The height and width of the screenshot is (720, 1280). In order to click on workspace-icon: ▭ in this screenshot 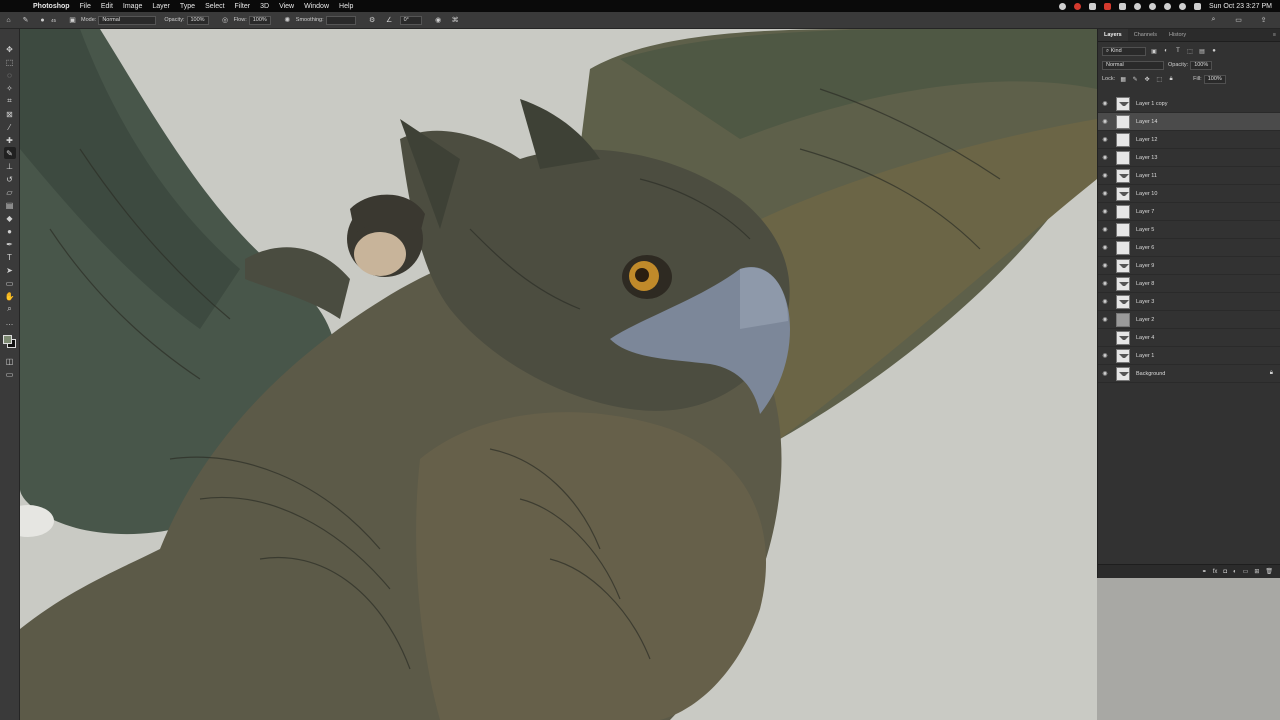, I will do `click(1238, 20)`.